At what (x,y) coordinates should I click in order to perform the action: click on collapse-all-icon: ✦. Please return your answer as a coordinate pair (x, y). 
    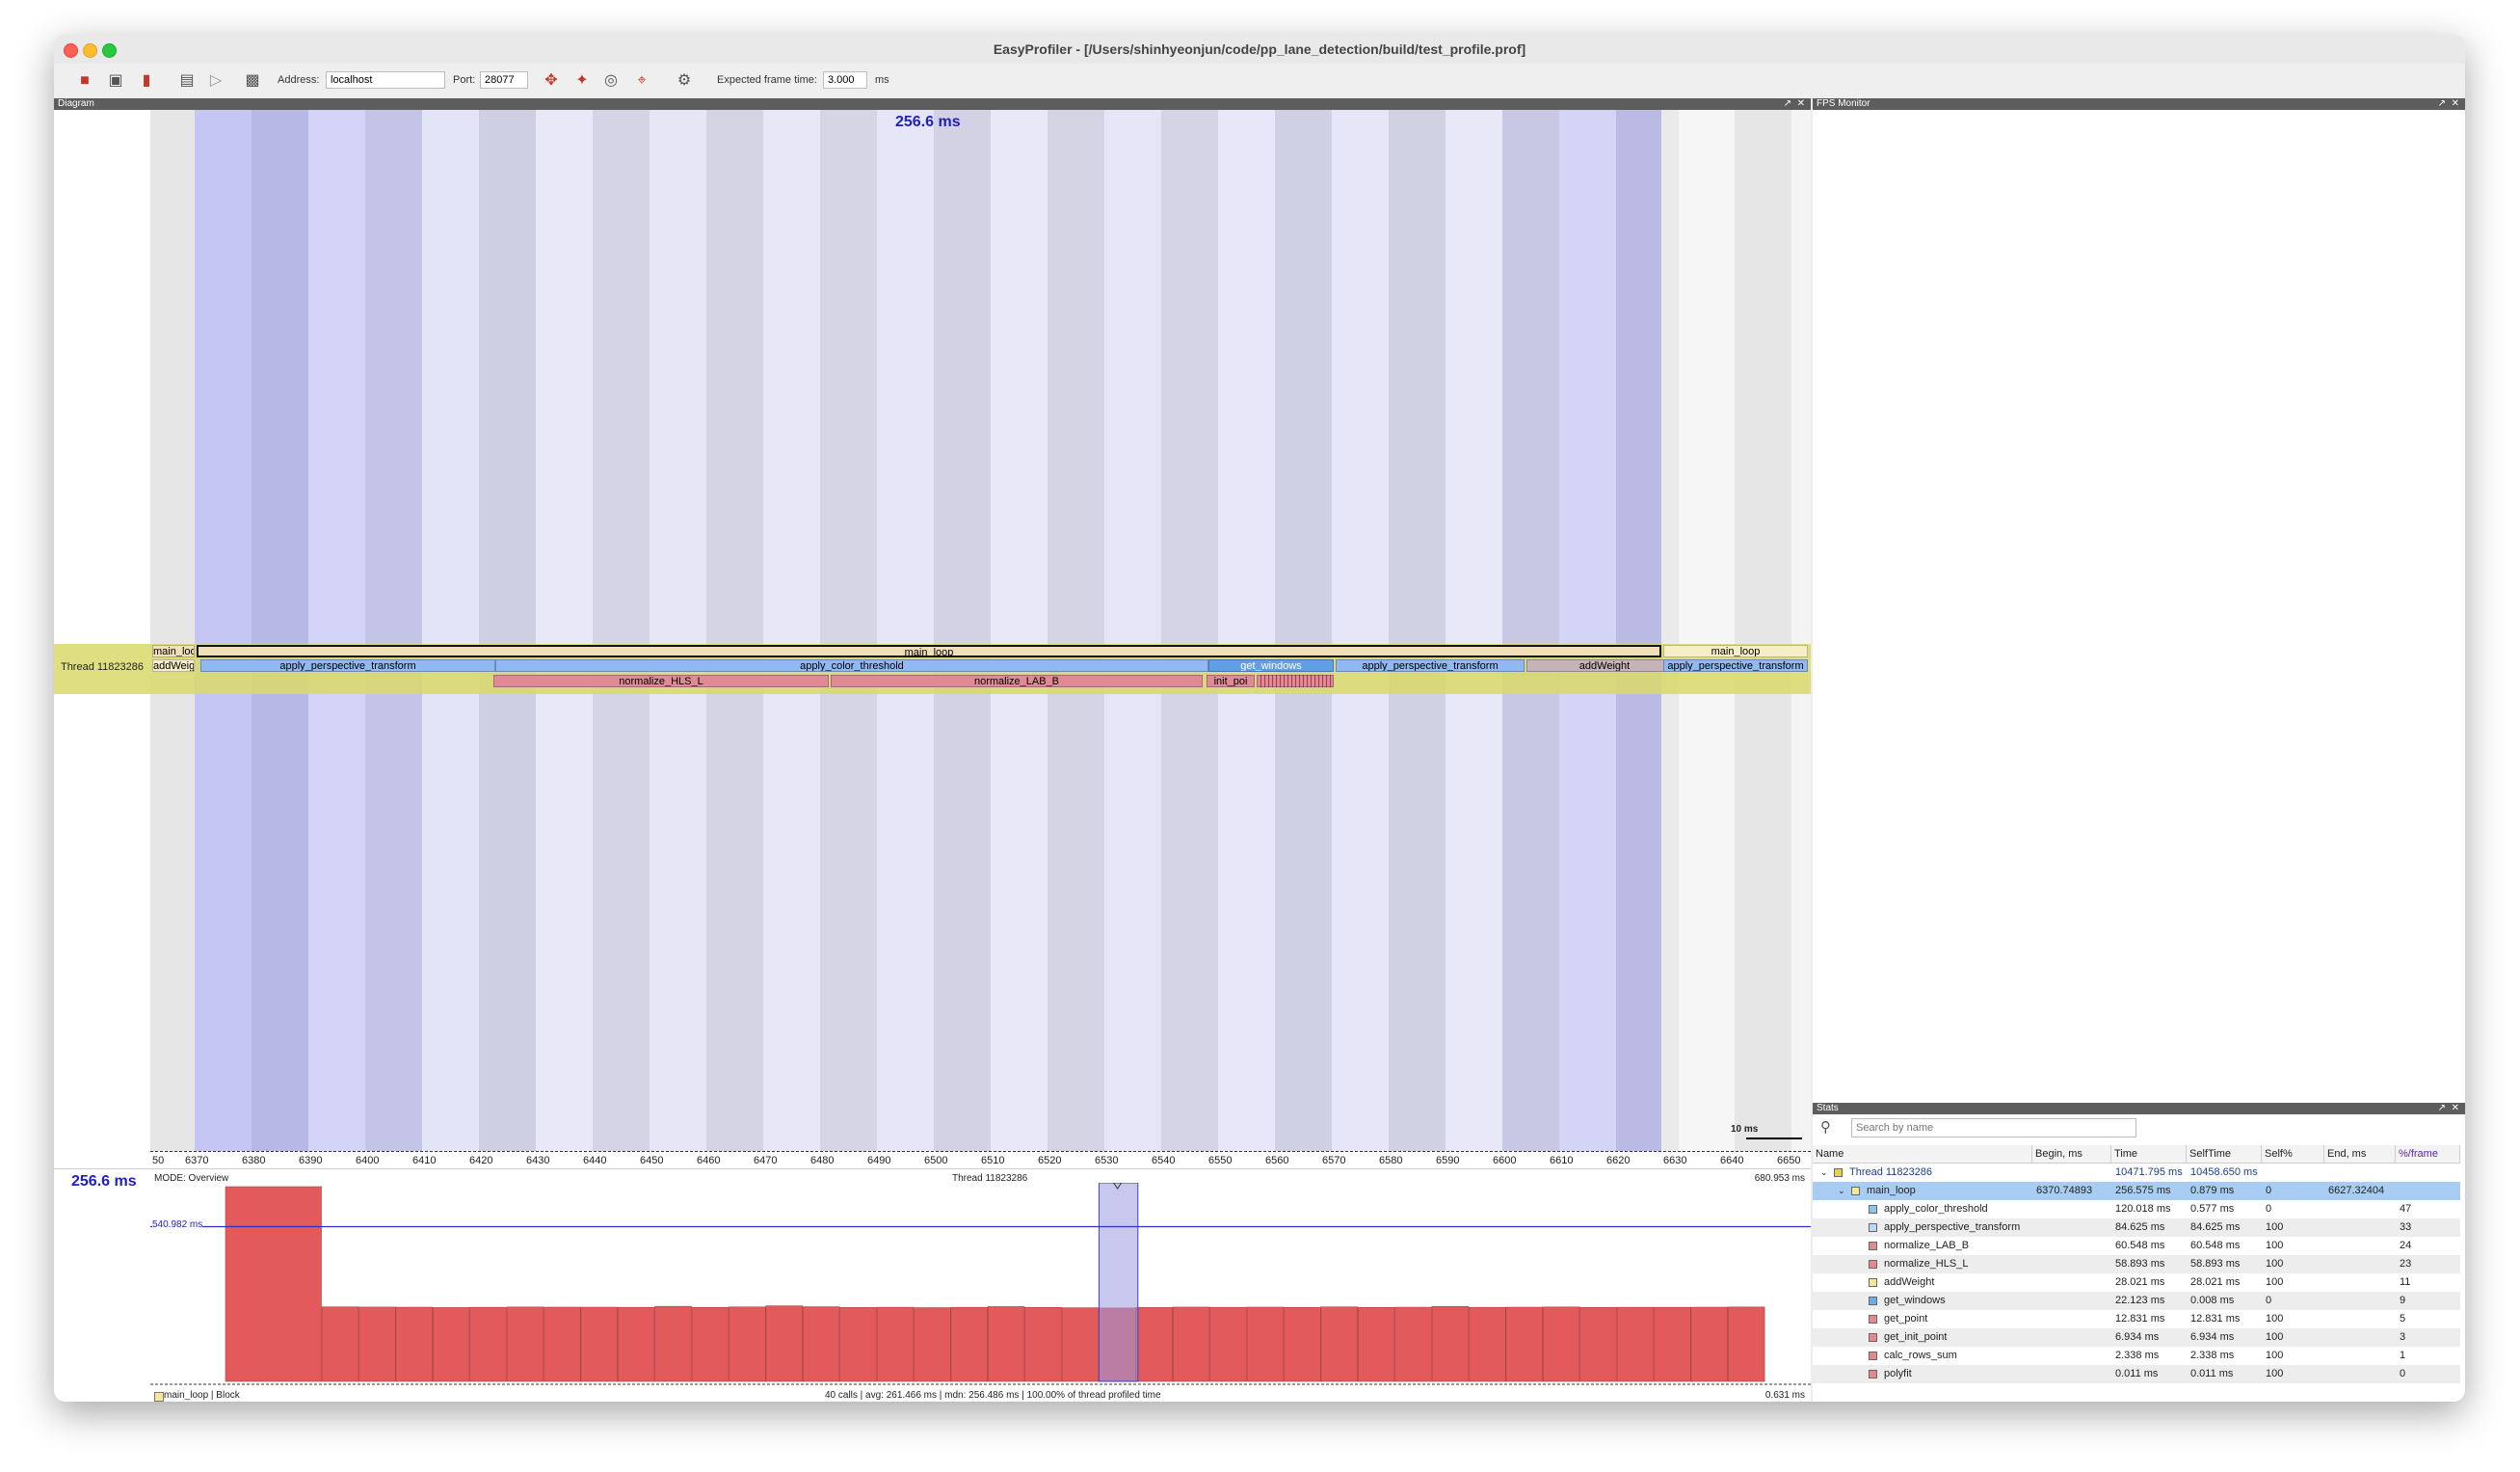
    Looking at the image, I should click on (582, 81).